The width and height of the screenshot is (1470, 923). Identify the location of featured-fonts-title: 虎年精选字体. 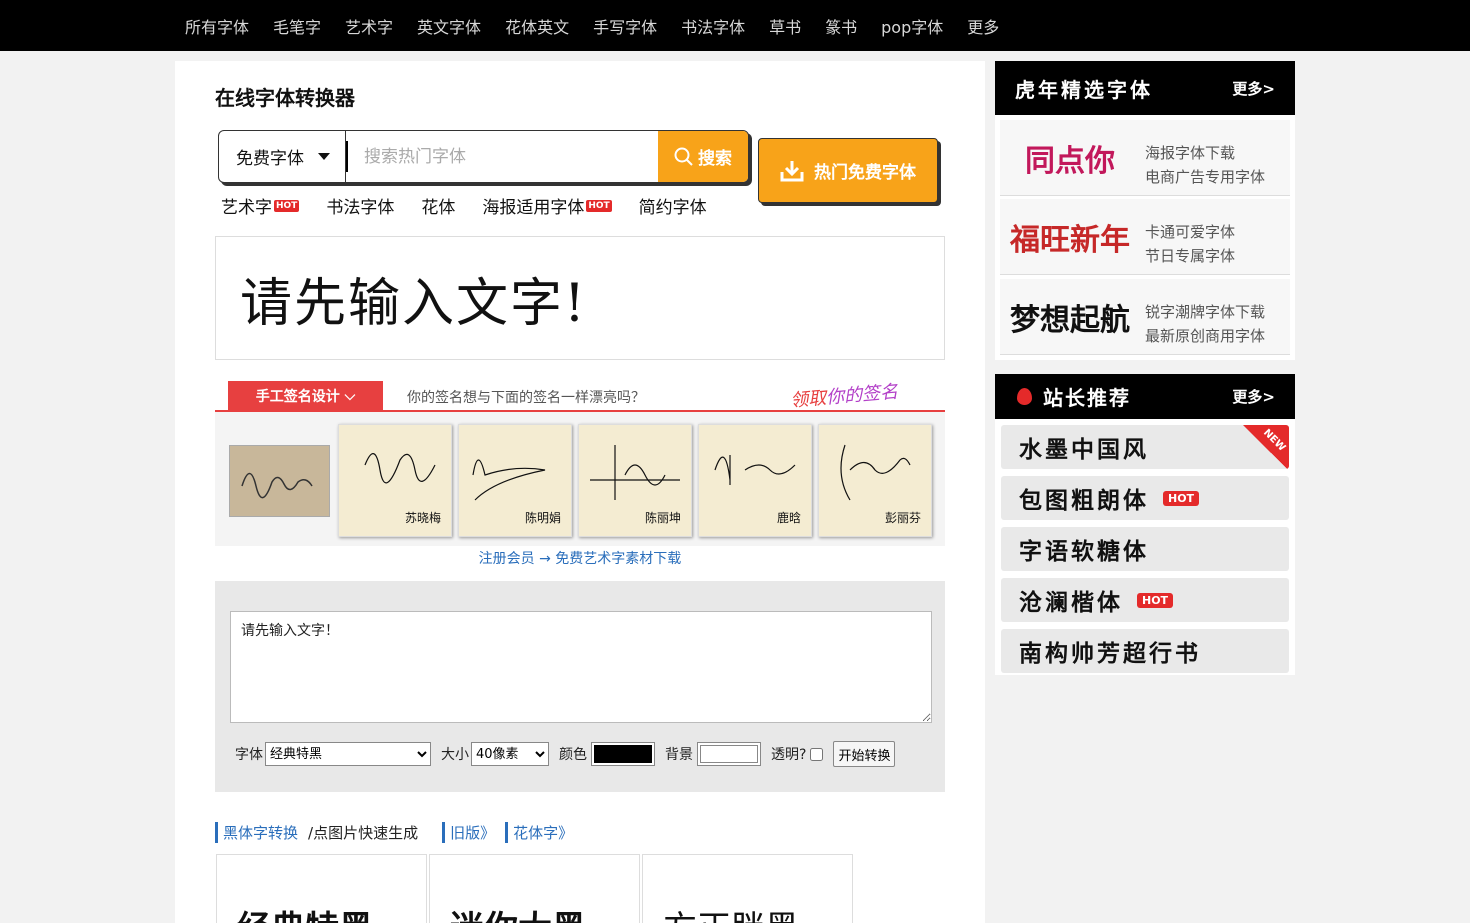
(1084, 89).